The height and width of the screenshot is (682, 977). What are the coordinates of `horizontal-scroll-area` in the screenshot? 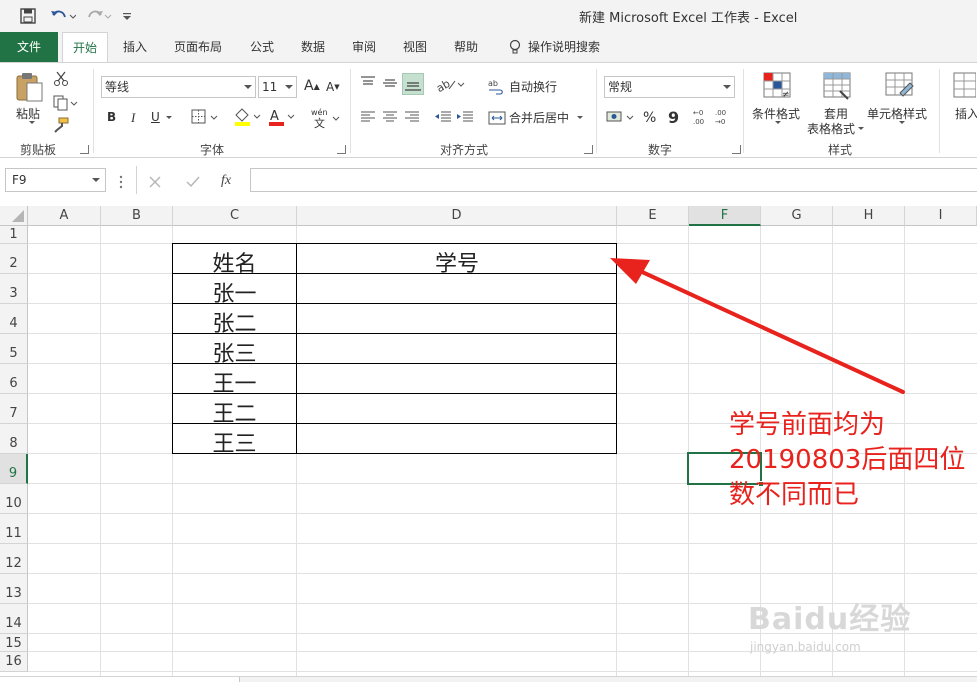 It's located at (120, 679).